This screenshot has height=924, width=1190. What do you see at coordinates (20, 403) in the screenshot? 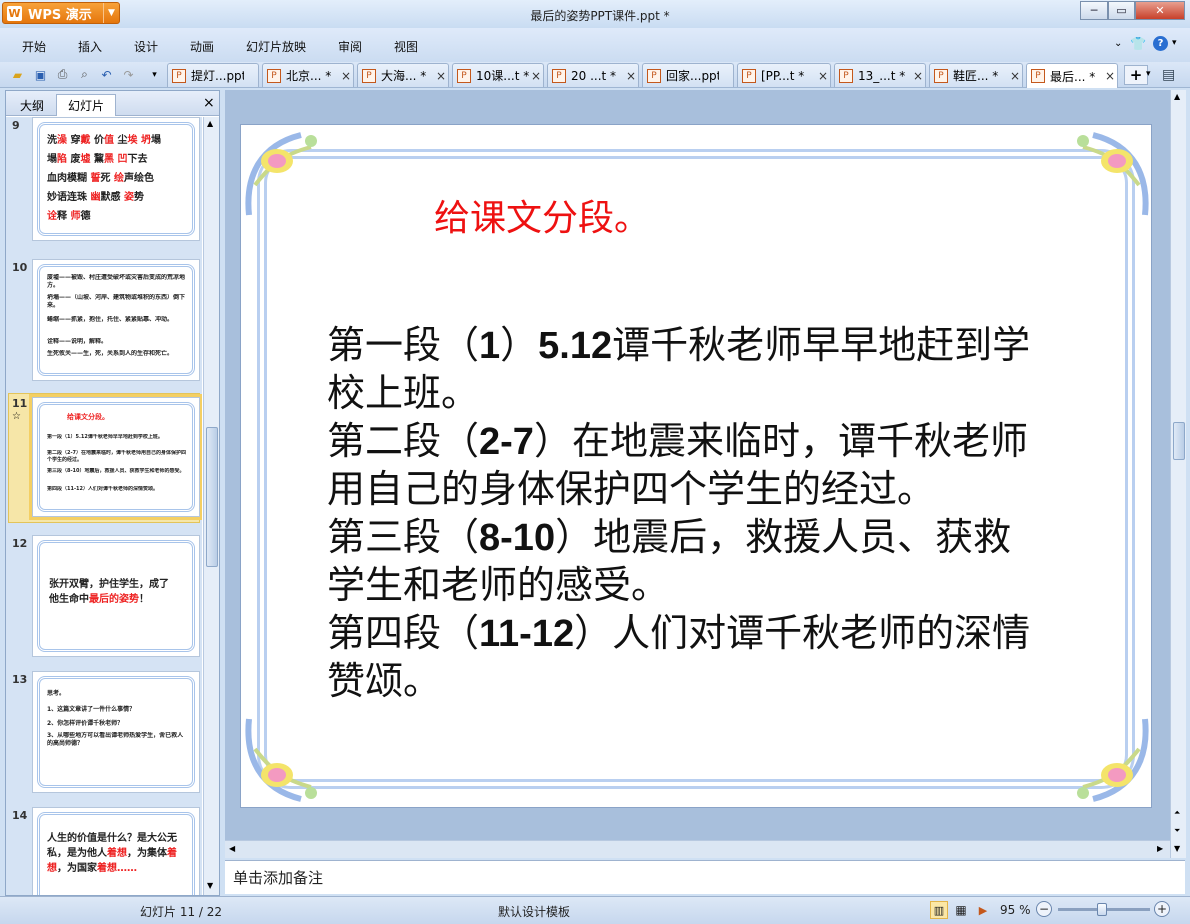
I see `slide-number: 11` at bounding box center [20, 403].